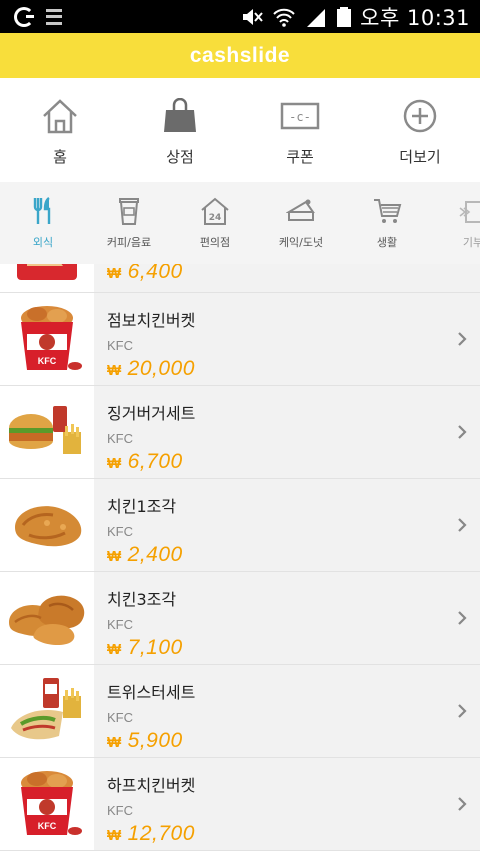 This screenshot has height=853, width=480. What do you see at coordinates (151, 368) in the screenshot?
I see `item-price: ₩20,000` at bounding box center [151, 368].